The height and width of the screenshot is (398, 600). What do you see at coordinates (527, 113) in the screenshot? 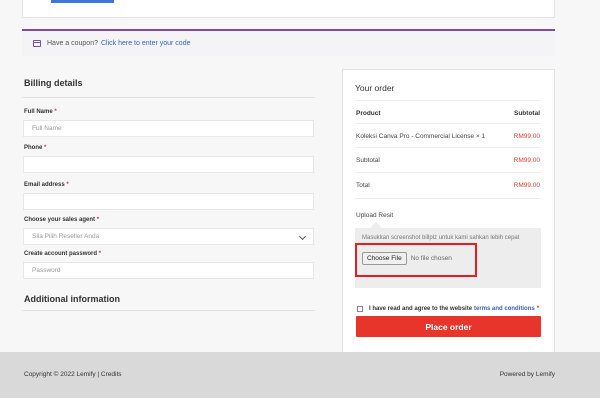
I see `col-subtotal: Subtotal` at bounding box center [527, 113].